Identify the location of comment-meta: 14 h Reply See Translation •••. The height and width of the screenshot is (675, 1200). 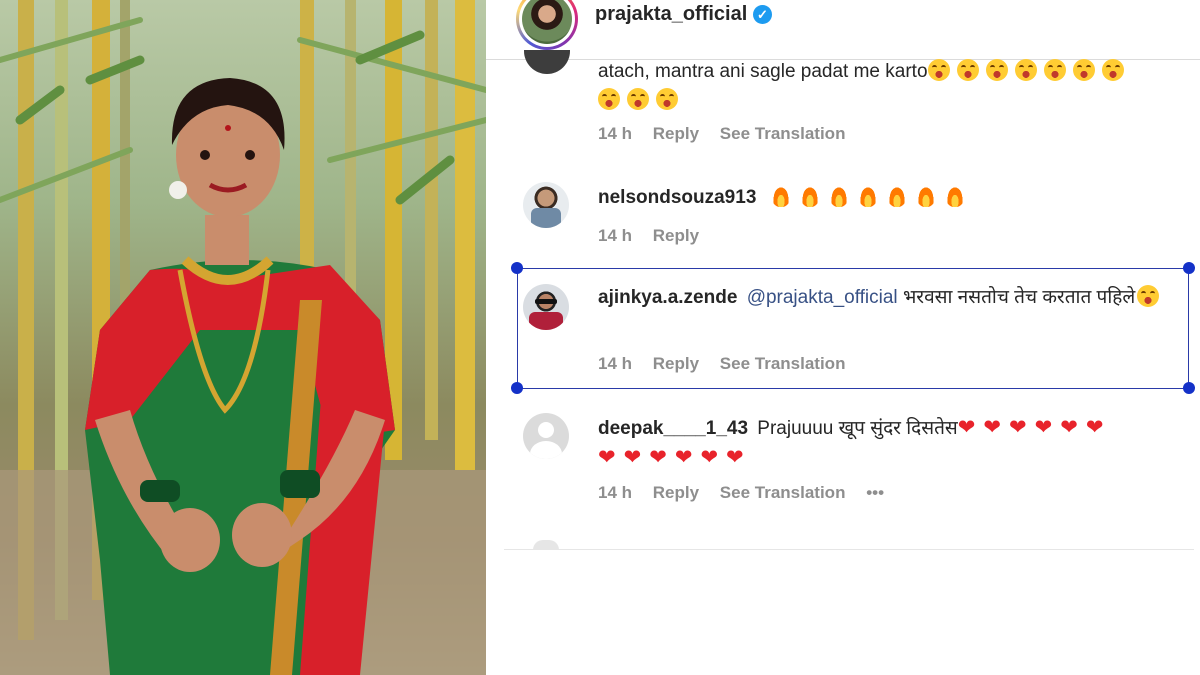
(749, 493).